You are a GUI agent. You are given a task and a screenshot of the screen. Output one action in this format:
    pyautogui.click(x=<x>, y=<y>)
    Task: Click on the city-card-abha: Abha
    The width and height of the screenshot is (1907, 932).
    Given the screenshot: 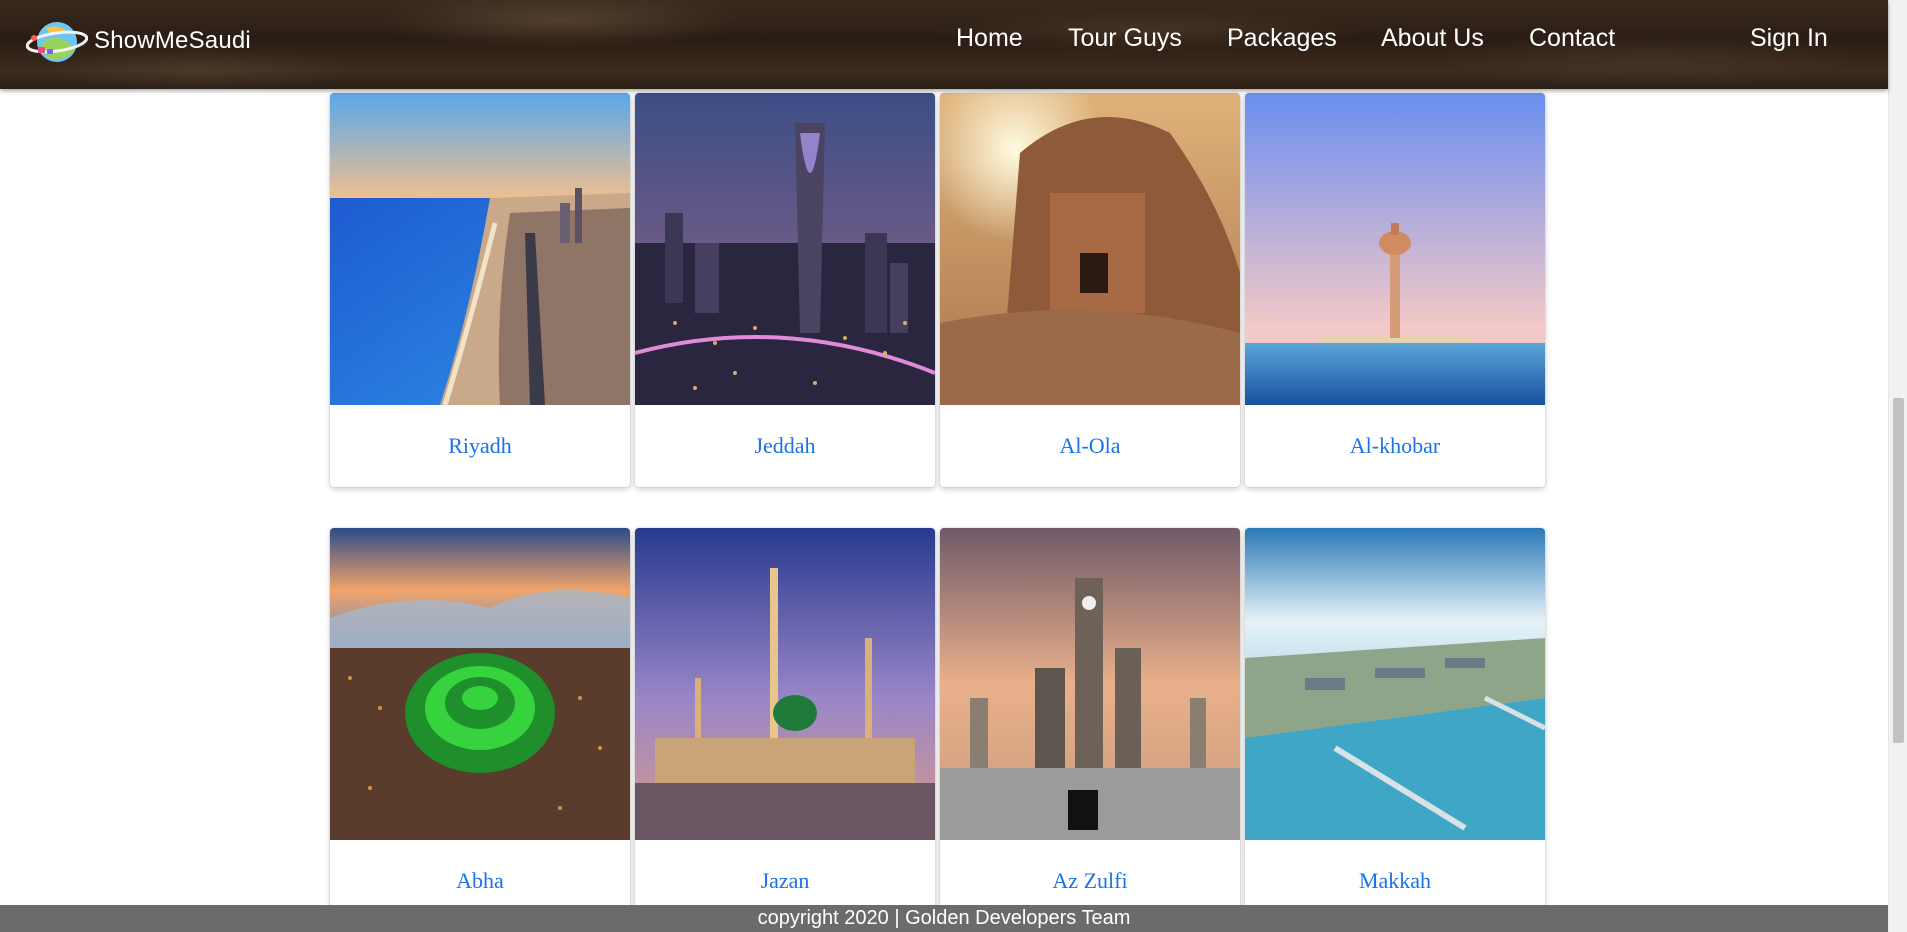 What is the action you would take?
    pyautogui.click(x=480, y=725)
    